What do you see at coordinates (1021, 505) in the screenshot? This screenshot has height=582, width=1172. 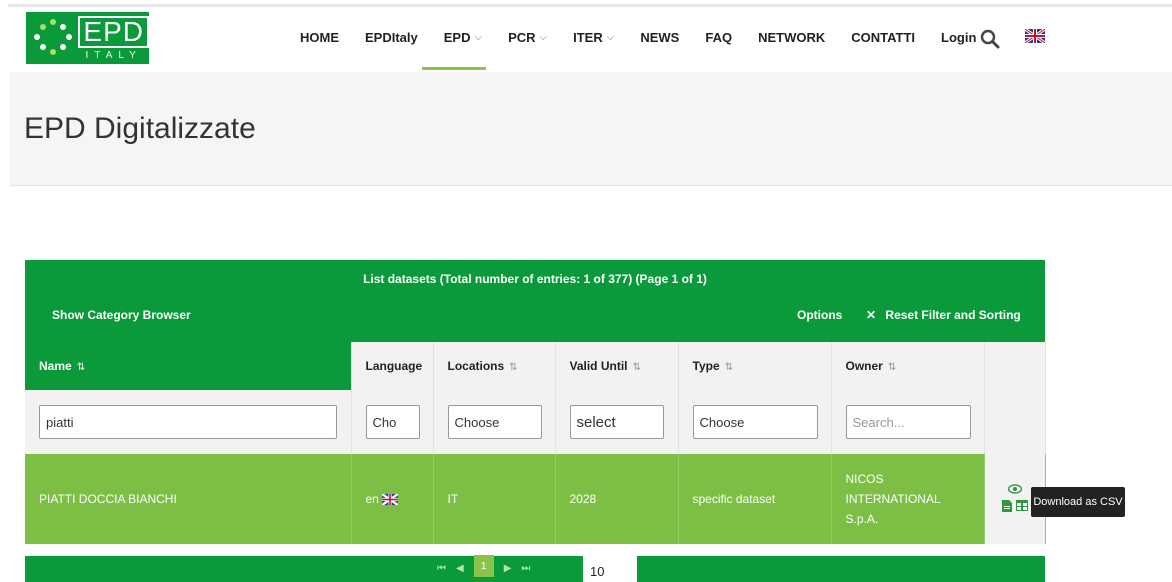 I see `table-icon` at bounding box center [1021, 505].